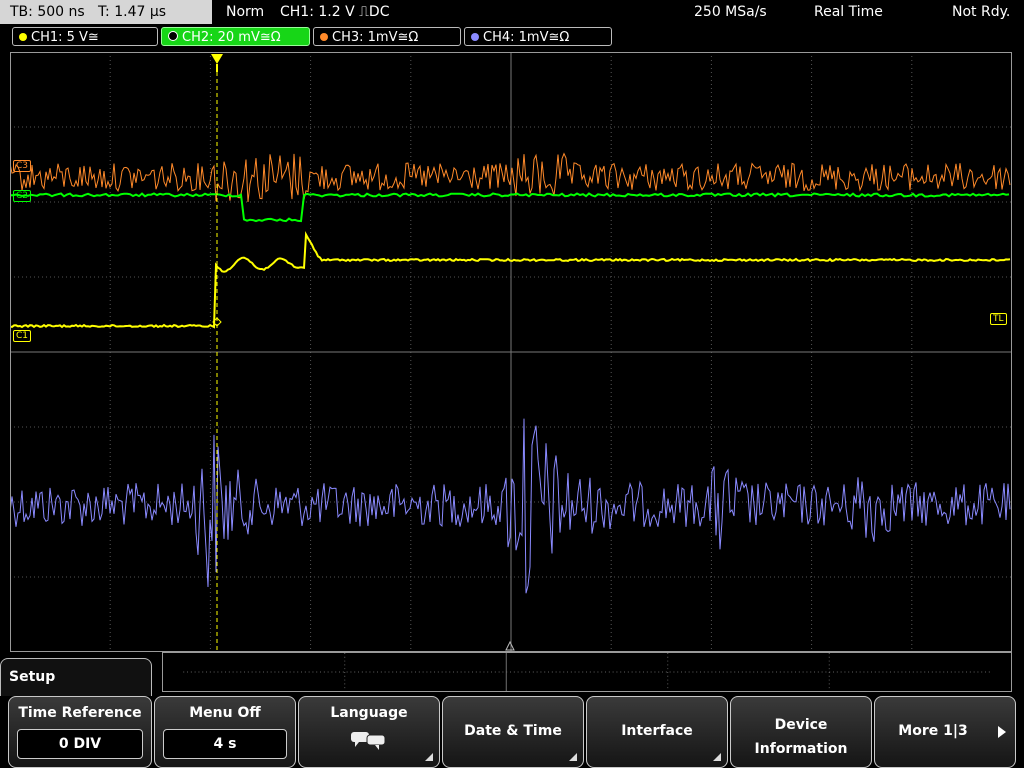  I want to click on channel-2-tab: CH2: 20 mV≅Ω, so click(235, 36).